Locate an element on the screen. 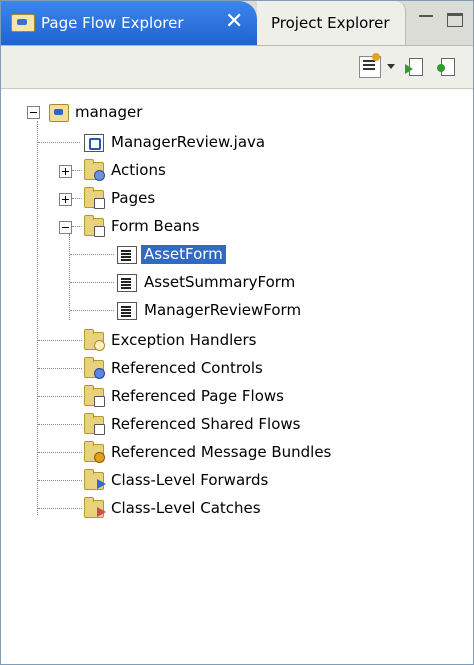 The height and width of the screenshot is (665, 474). tree-label: Pages is located at coordinates (133, 198).